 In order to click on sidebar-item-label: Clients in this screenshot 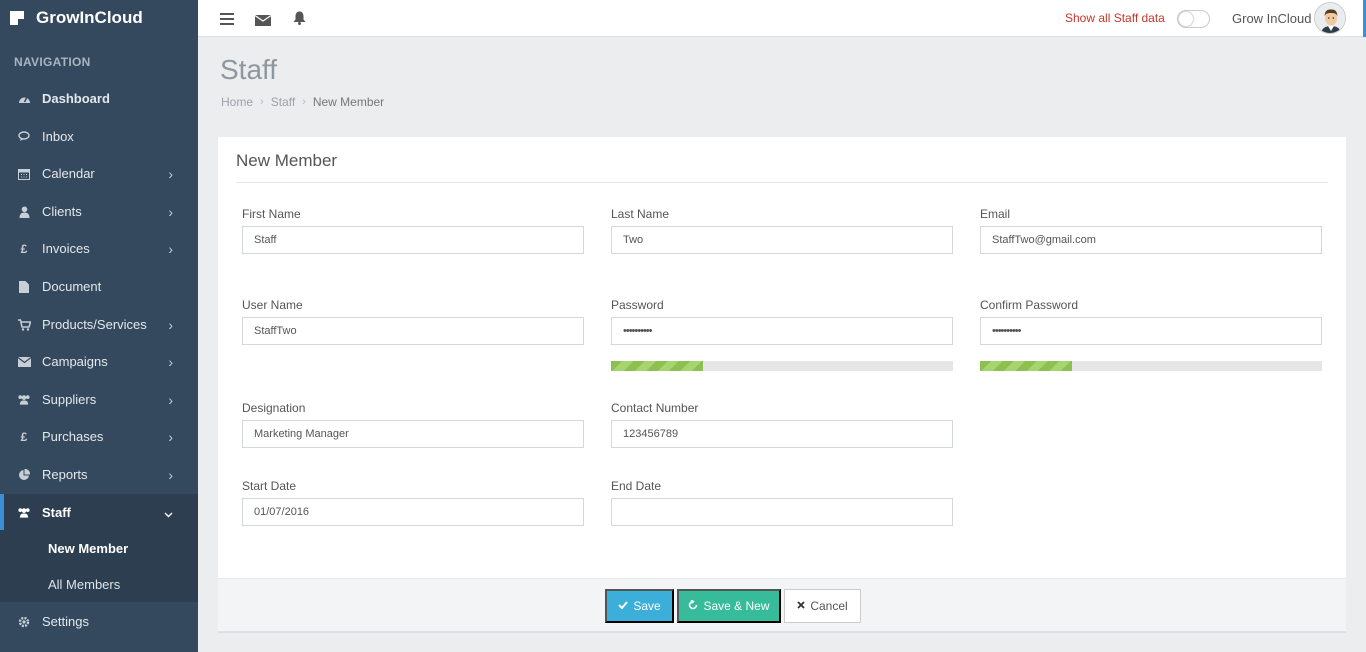, I will do `click(62, 211)`.